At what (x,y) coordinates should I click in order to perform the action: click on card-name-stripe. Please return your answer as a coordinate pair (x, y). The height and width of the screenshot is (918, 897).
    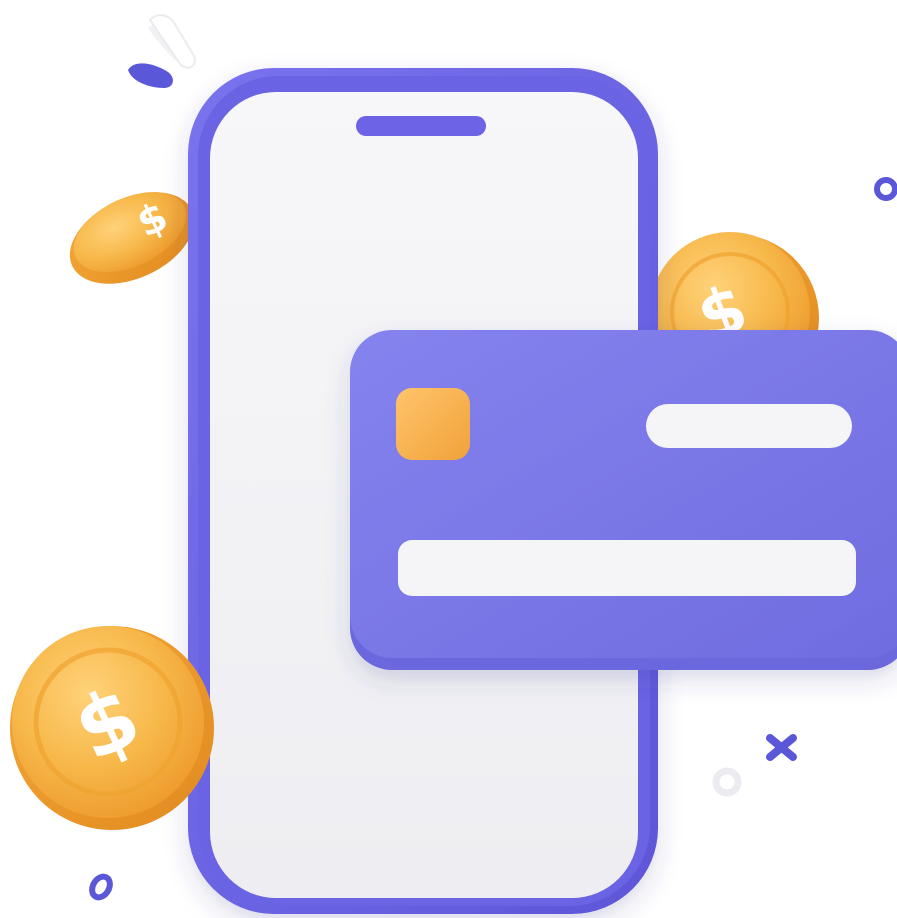
    Looking at the image, I should click on (749, 426).